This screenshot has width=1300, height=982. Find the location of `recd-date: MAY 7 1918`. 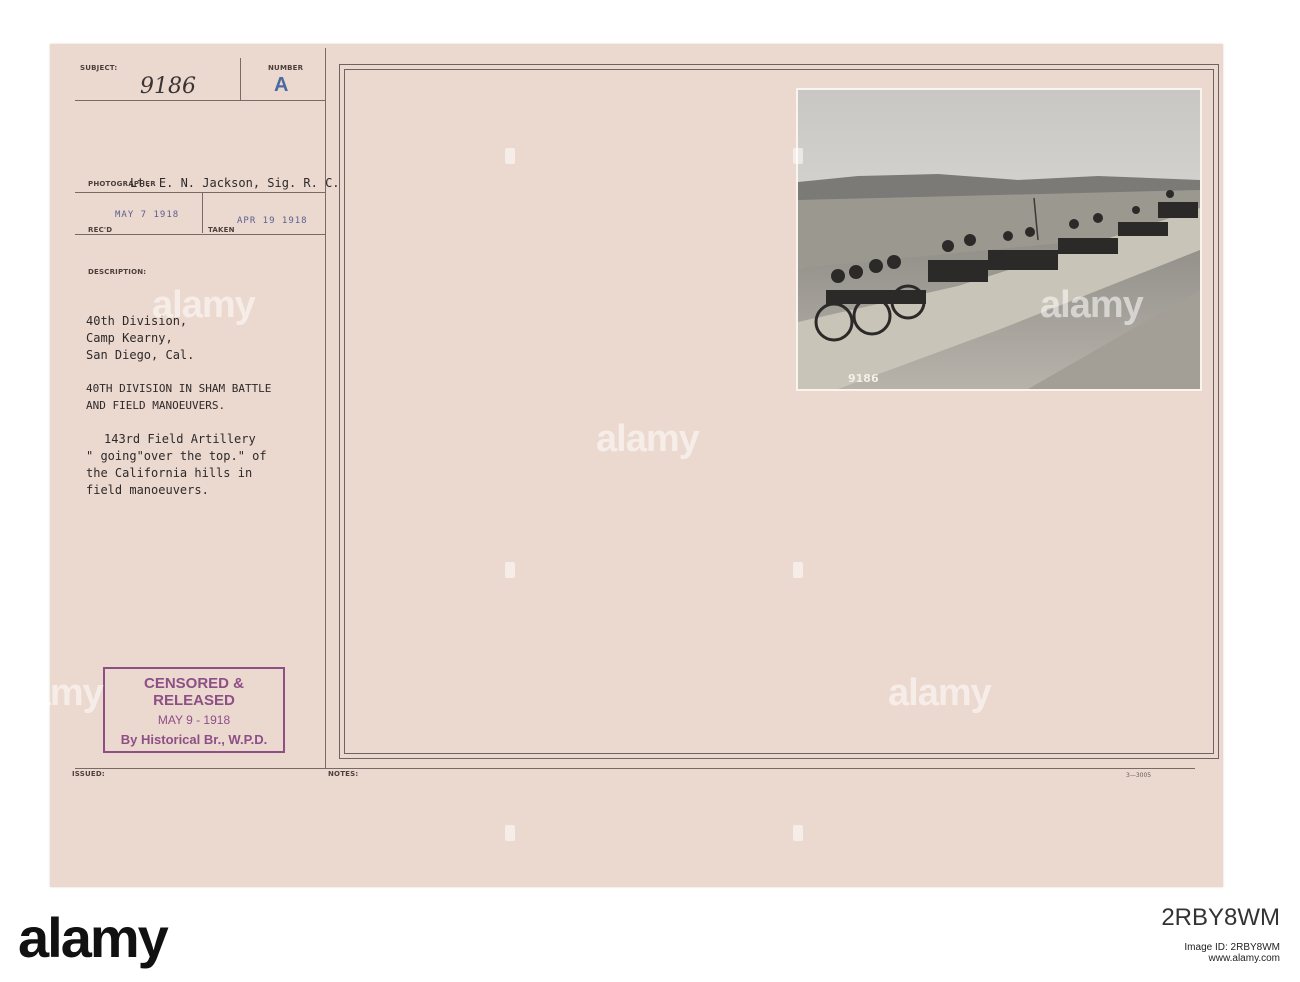

recd-date: MAY 7 1918 is located at coordinates (147, 215).